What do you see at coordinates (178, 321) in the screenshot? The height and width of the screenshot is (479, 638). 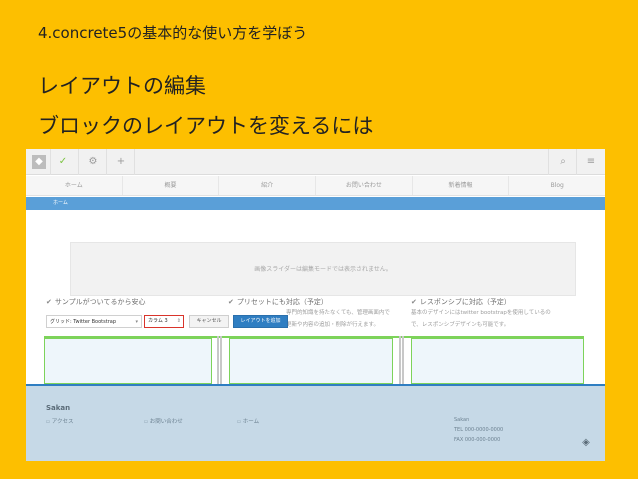 I see `spinner-icon: ⇕` at bounding box center [178, 321].